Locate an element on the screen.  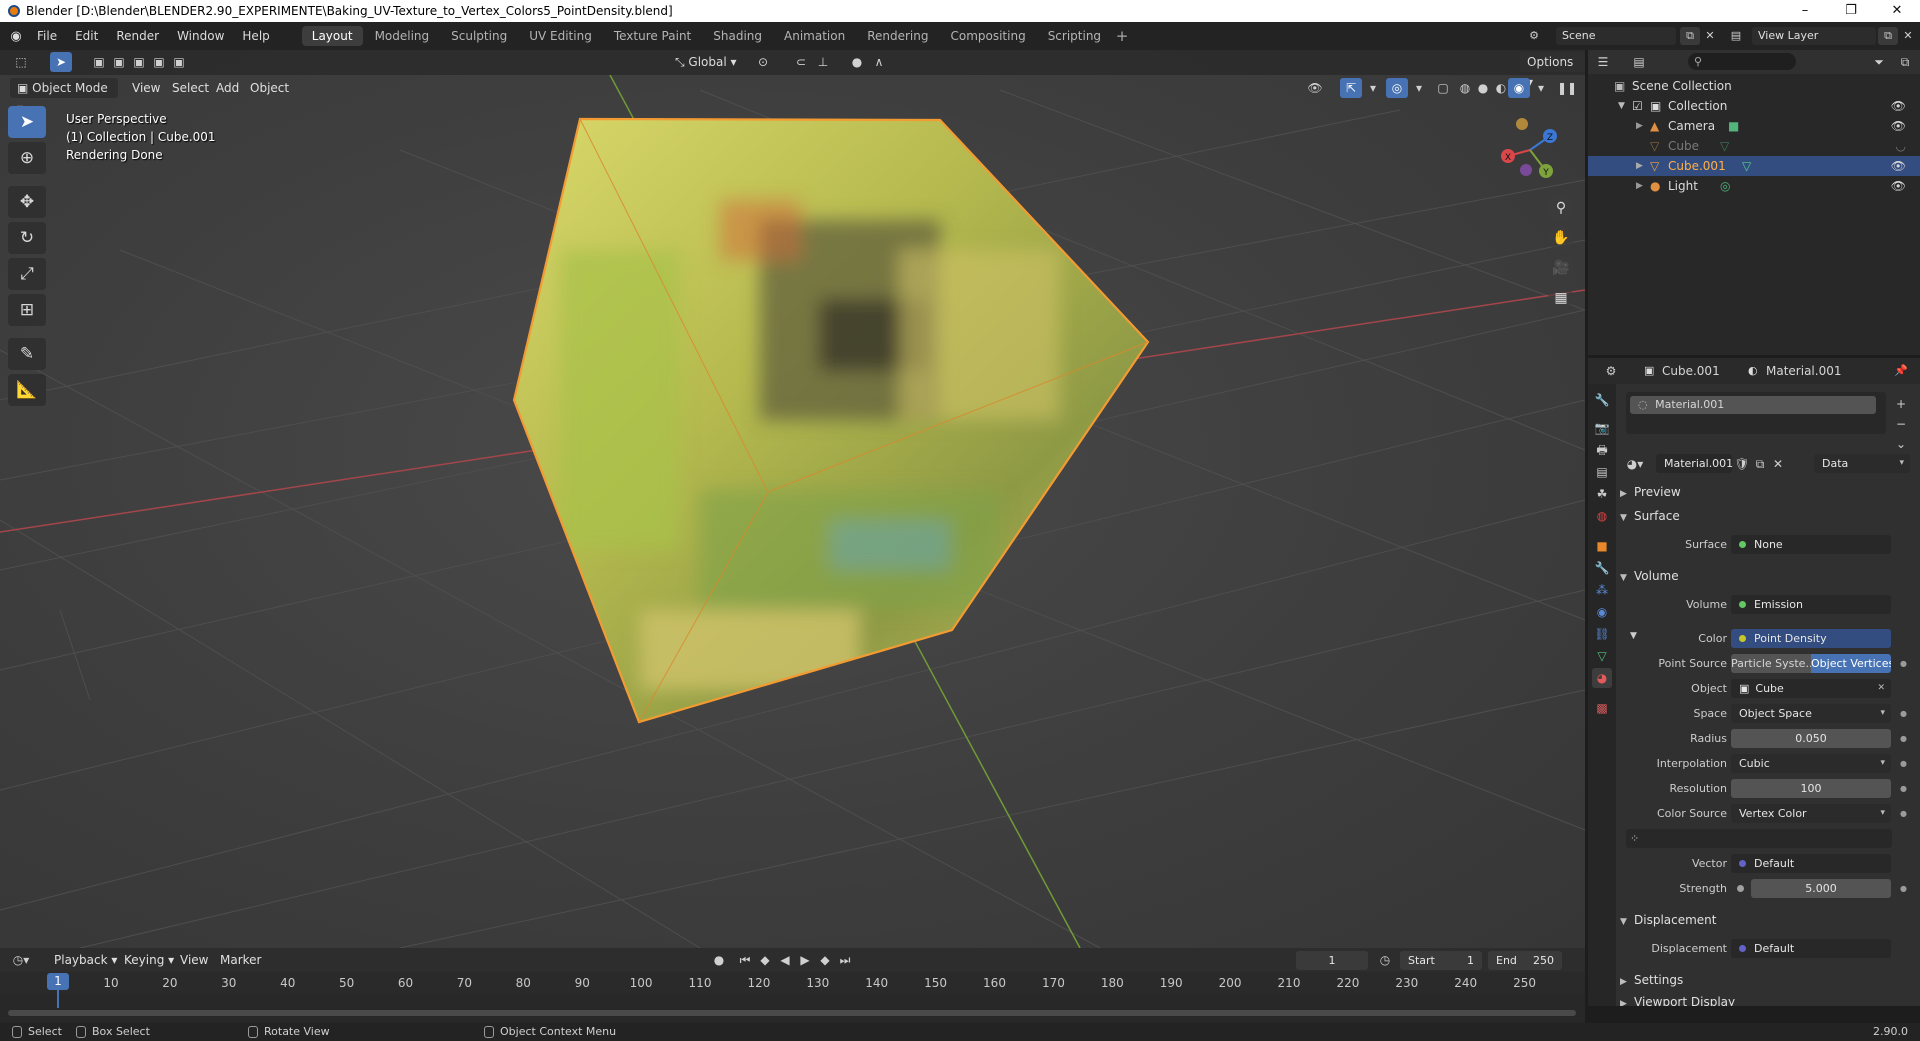
settings-panel-header: ▶ Settings is located at coordinates (1768, 980).